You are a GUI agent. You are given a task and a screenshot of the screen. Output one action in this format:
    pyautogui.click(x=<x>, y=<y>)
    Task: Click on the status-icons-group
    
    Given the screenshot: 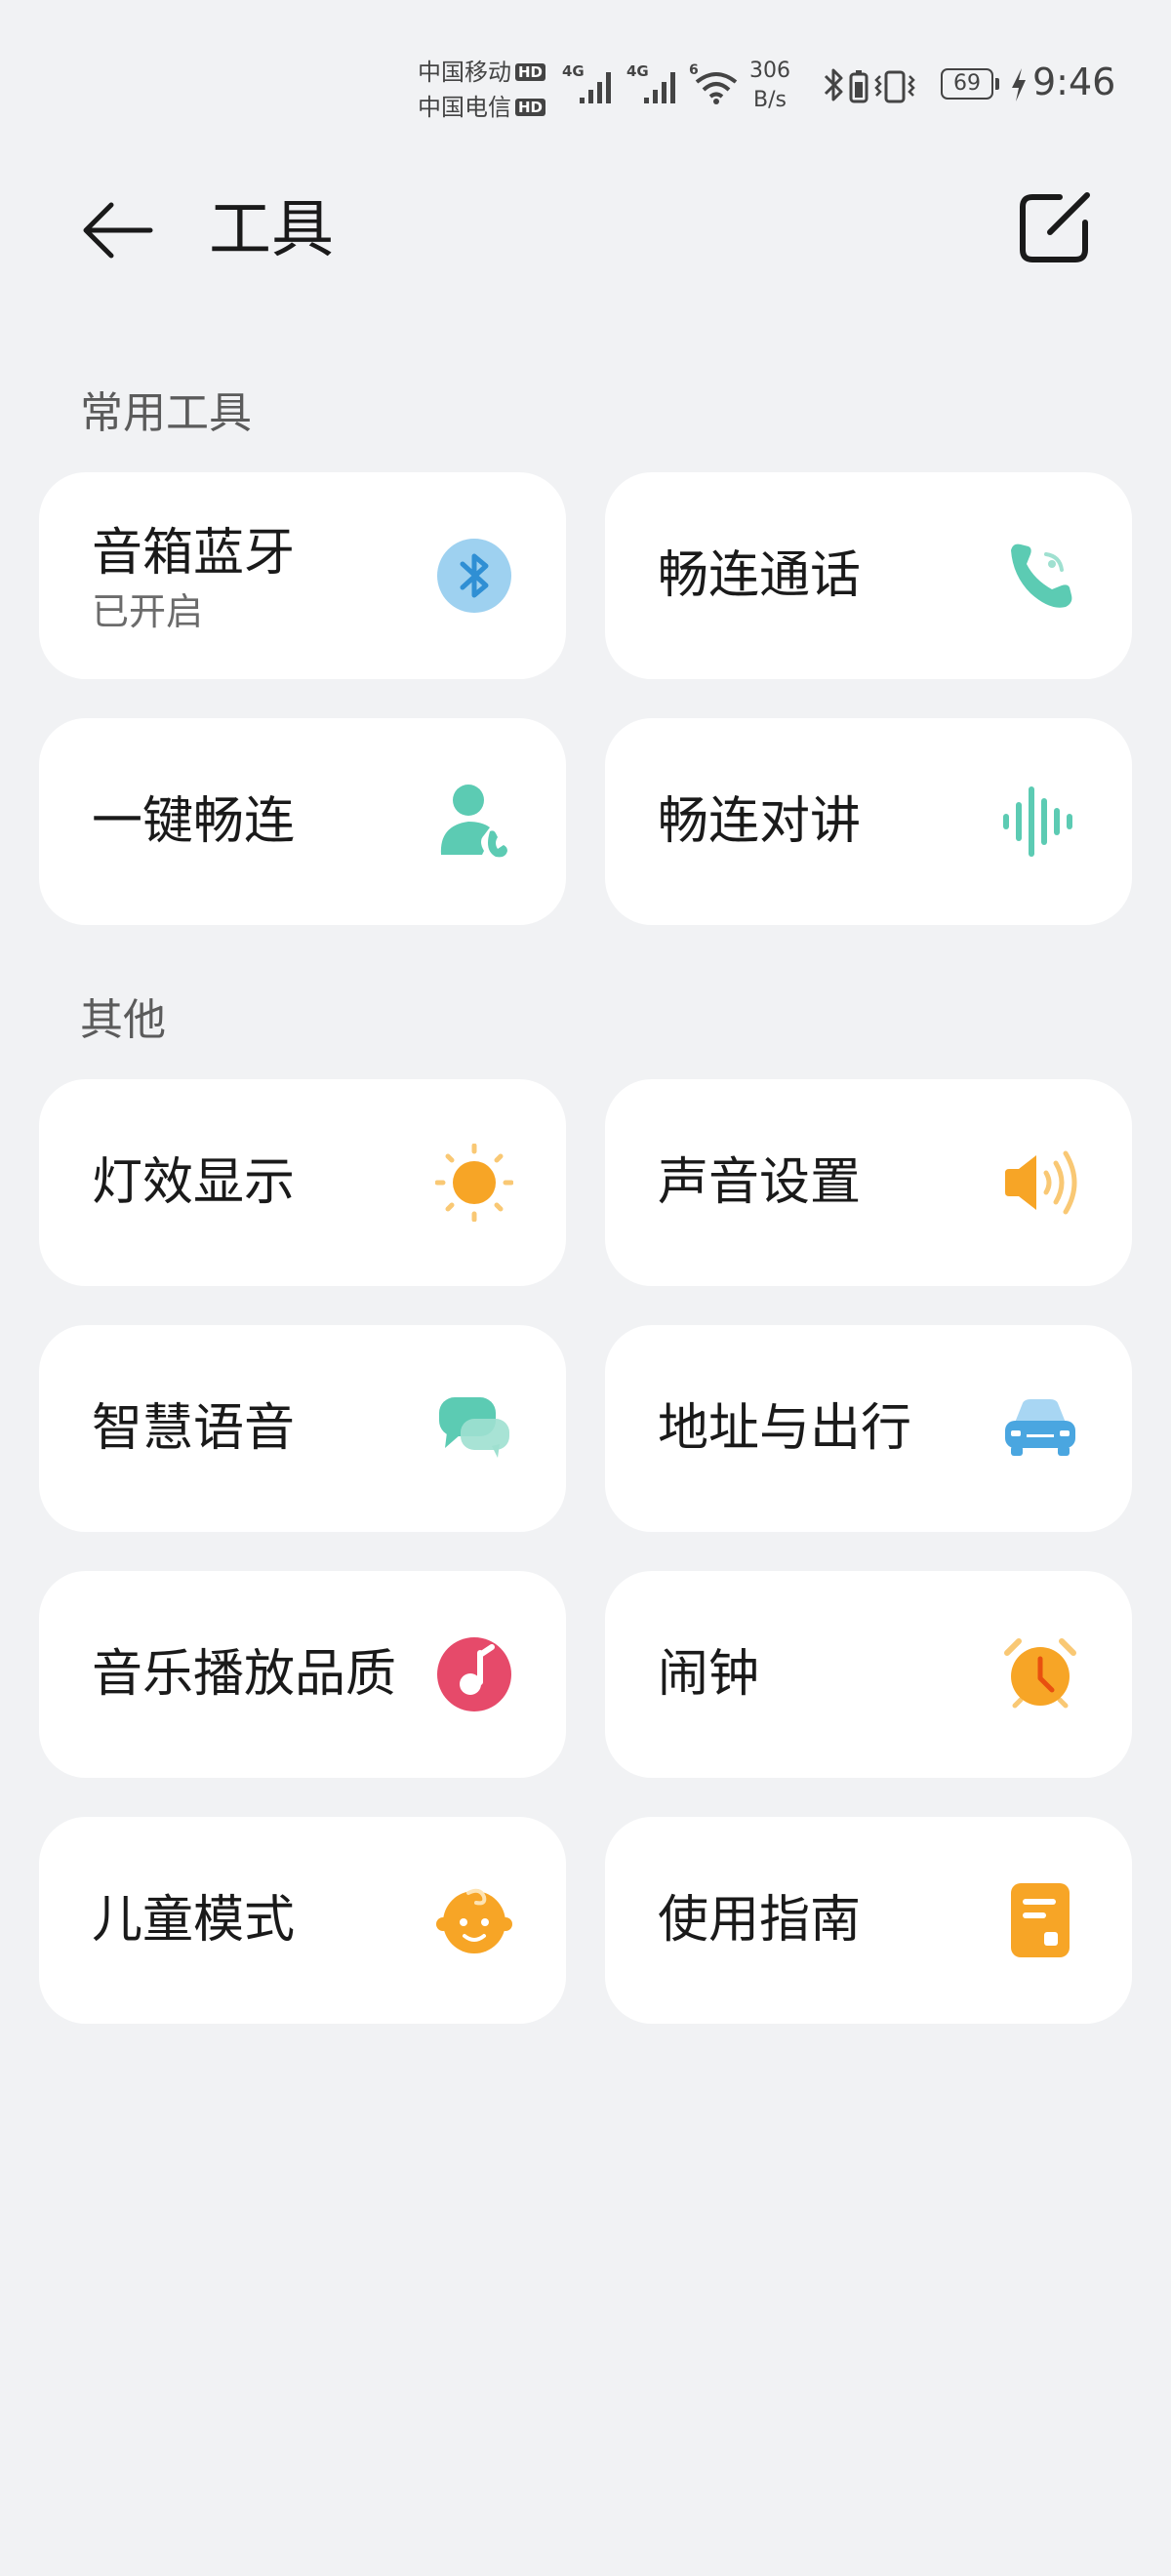 What is the action you would take?
    pyautogui.click(x=869, y=85)
    